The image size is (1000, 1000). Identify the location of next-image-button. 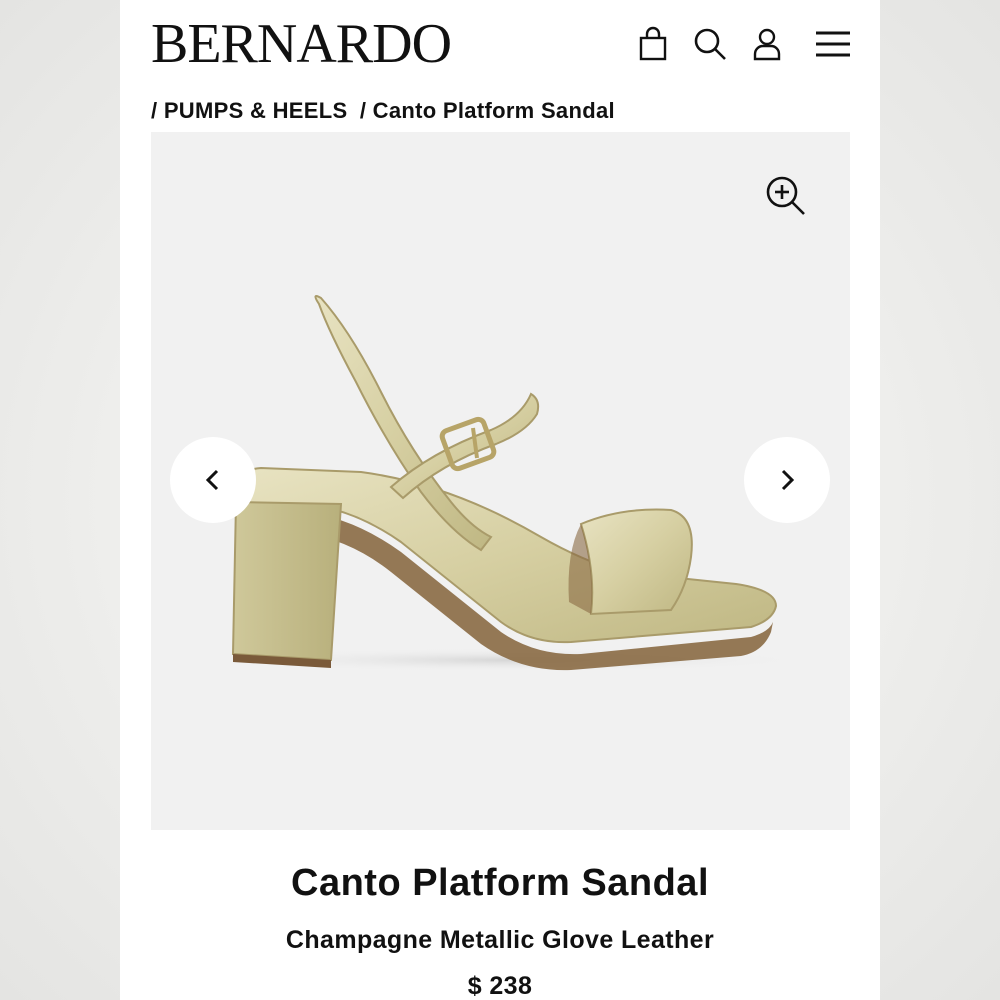
(787, 480).